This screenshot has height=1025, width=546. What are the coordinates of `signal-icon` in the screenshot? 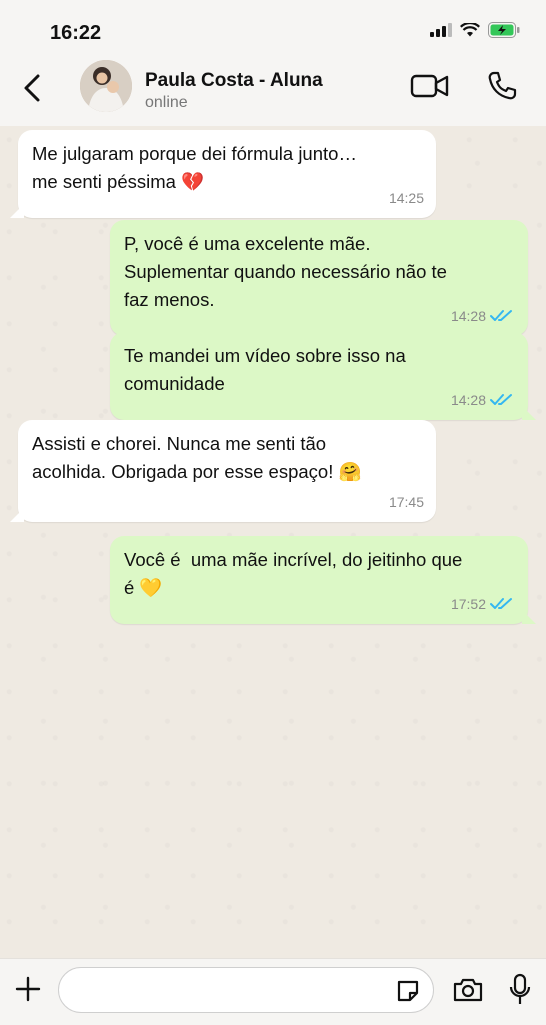 It's located at (441, 30).